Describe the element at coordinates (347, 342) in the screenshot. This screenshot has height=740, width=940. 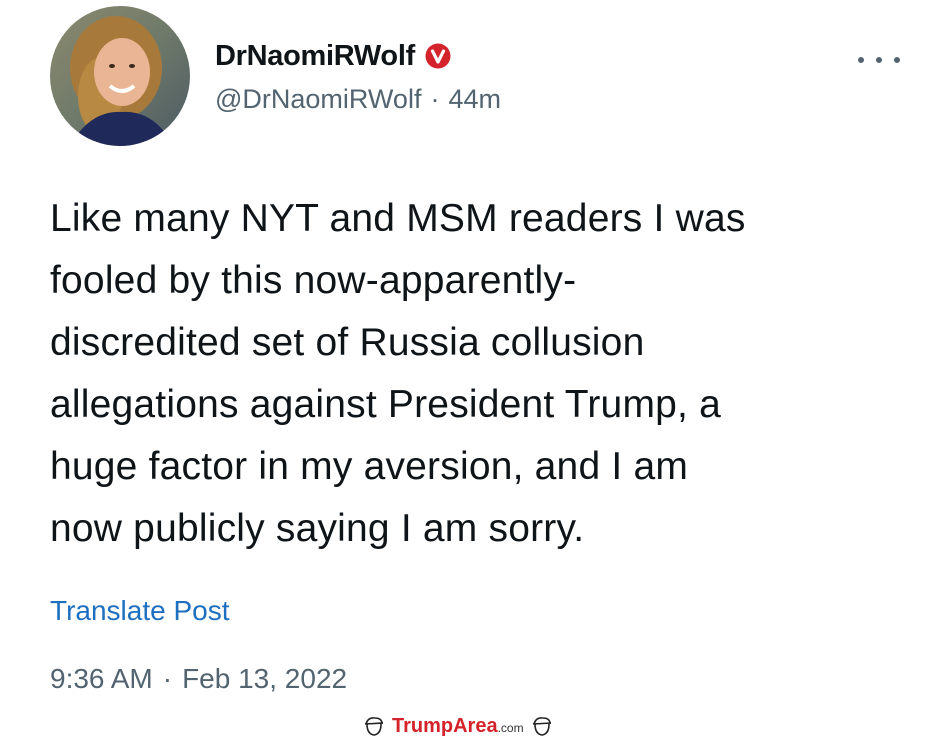
I see `post-text-line: discredited set of Russia collusion` at that location.